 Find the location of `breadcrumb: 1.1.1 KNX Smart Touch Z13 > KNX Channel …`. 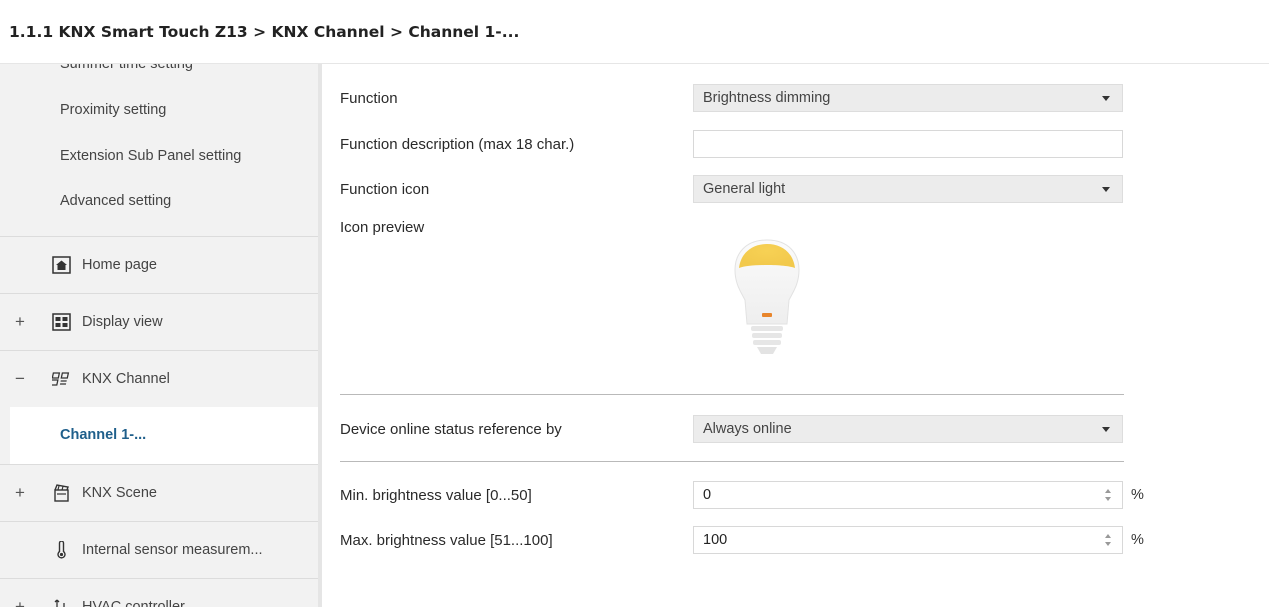

breadcrumb: 1.1.1 KNX Smart Touch Z13 > KNX Channel … is located at coordinates (634, 32).